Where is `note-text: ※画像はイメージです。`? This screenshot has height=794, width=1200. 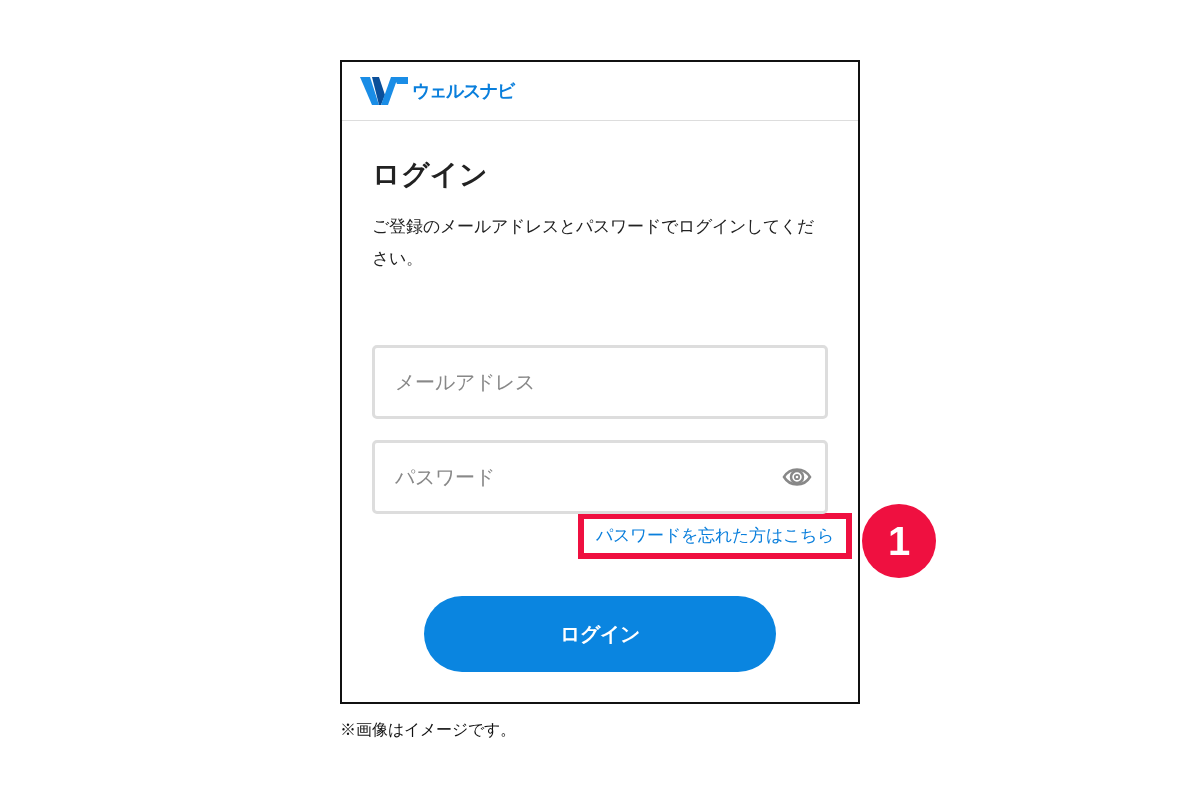
note-text: ※画像はイメージです。 is located at coordinates (428, 730).